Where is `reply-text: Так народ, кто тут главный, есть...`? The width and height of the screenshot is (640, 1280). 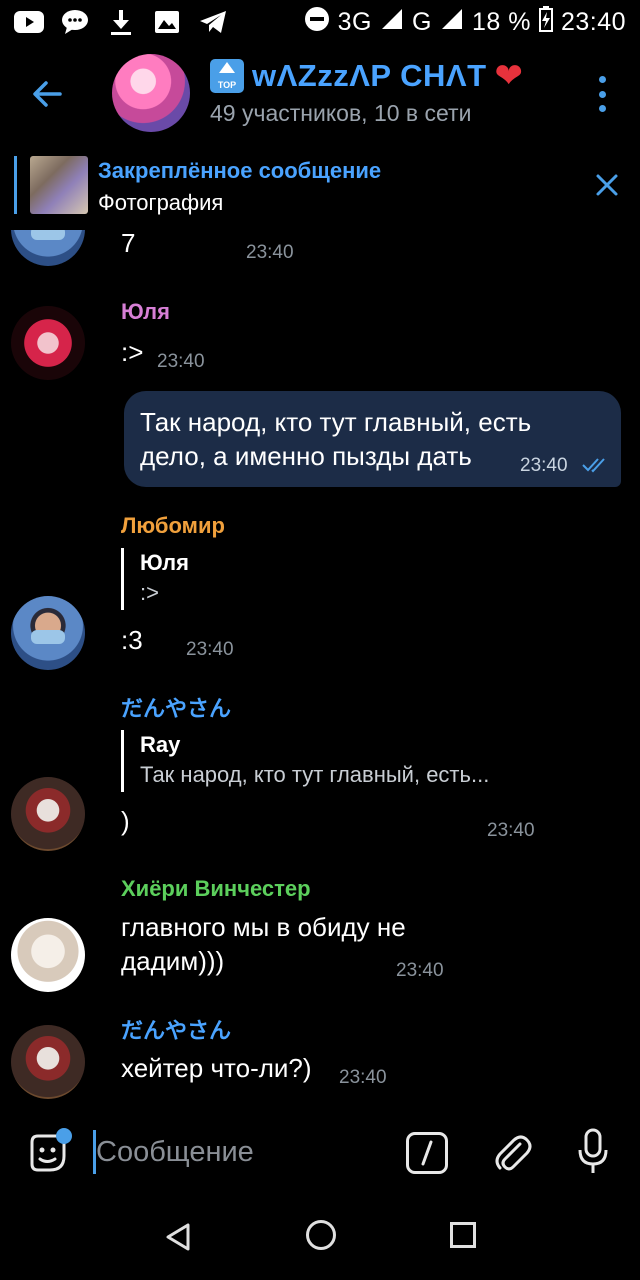 reply-text: Так народ, кто тут главный, есть... is located at coordinates (315, 774).